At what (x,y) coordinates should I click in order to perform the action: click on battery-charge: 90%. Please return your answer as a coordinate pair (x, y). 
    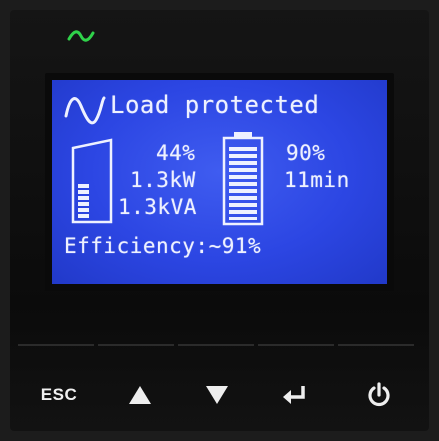
    Looking at the image, I should click on (306, 153).